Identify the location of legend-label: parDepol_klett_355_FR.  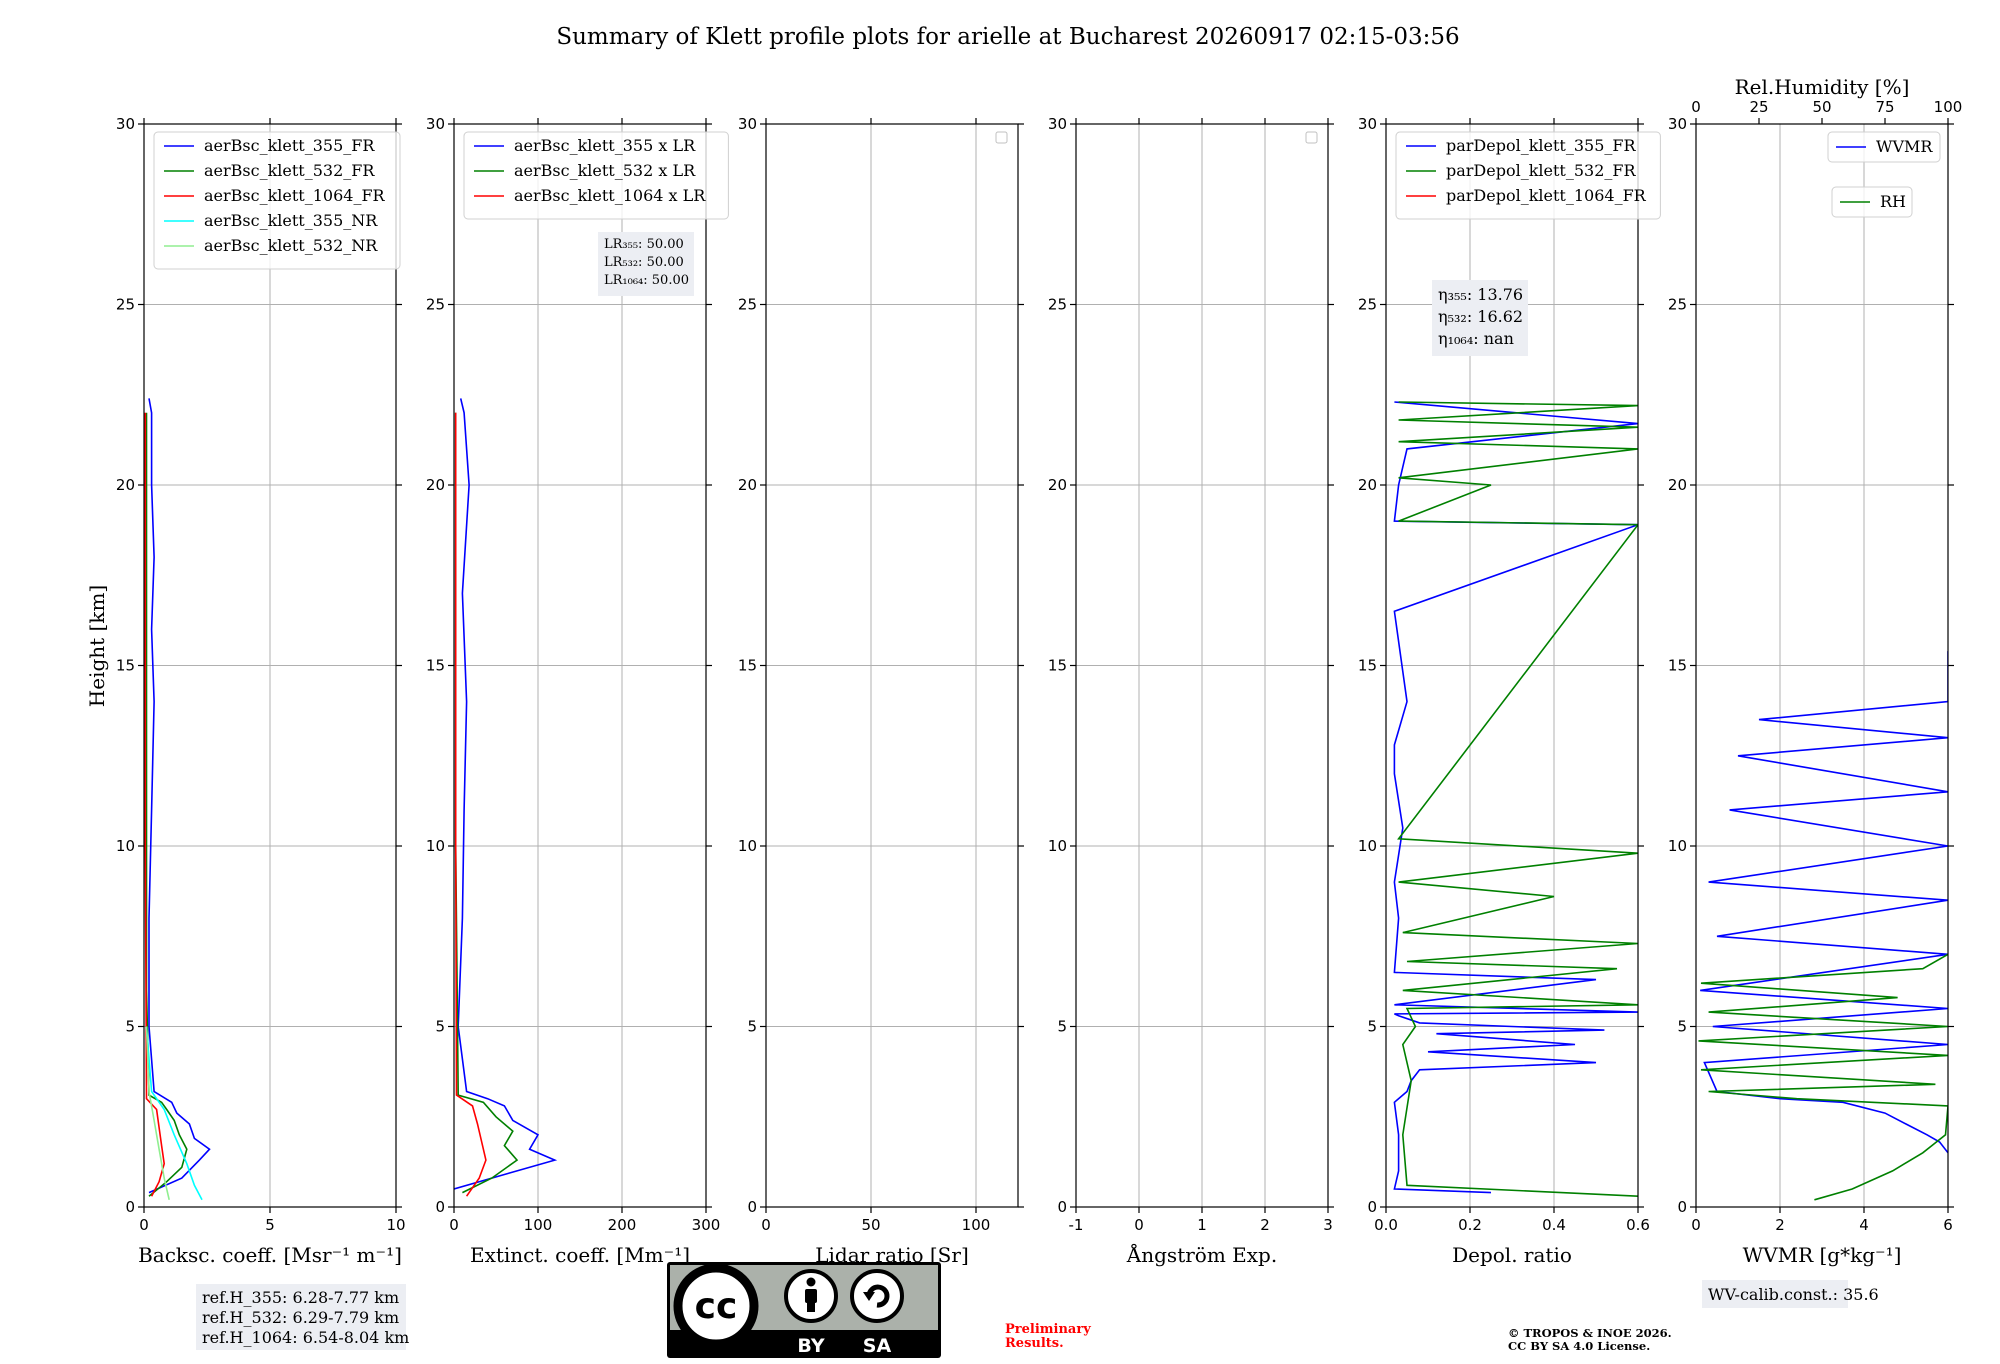
(1541, 145).